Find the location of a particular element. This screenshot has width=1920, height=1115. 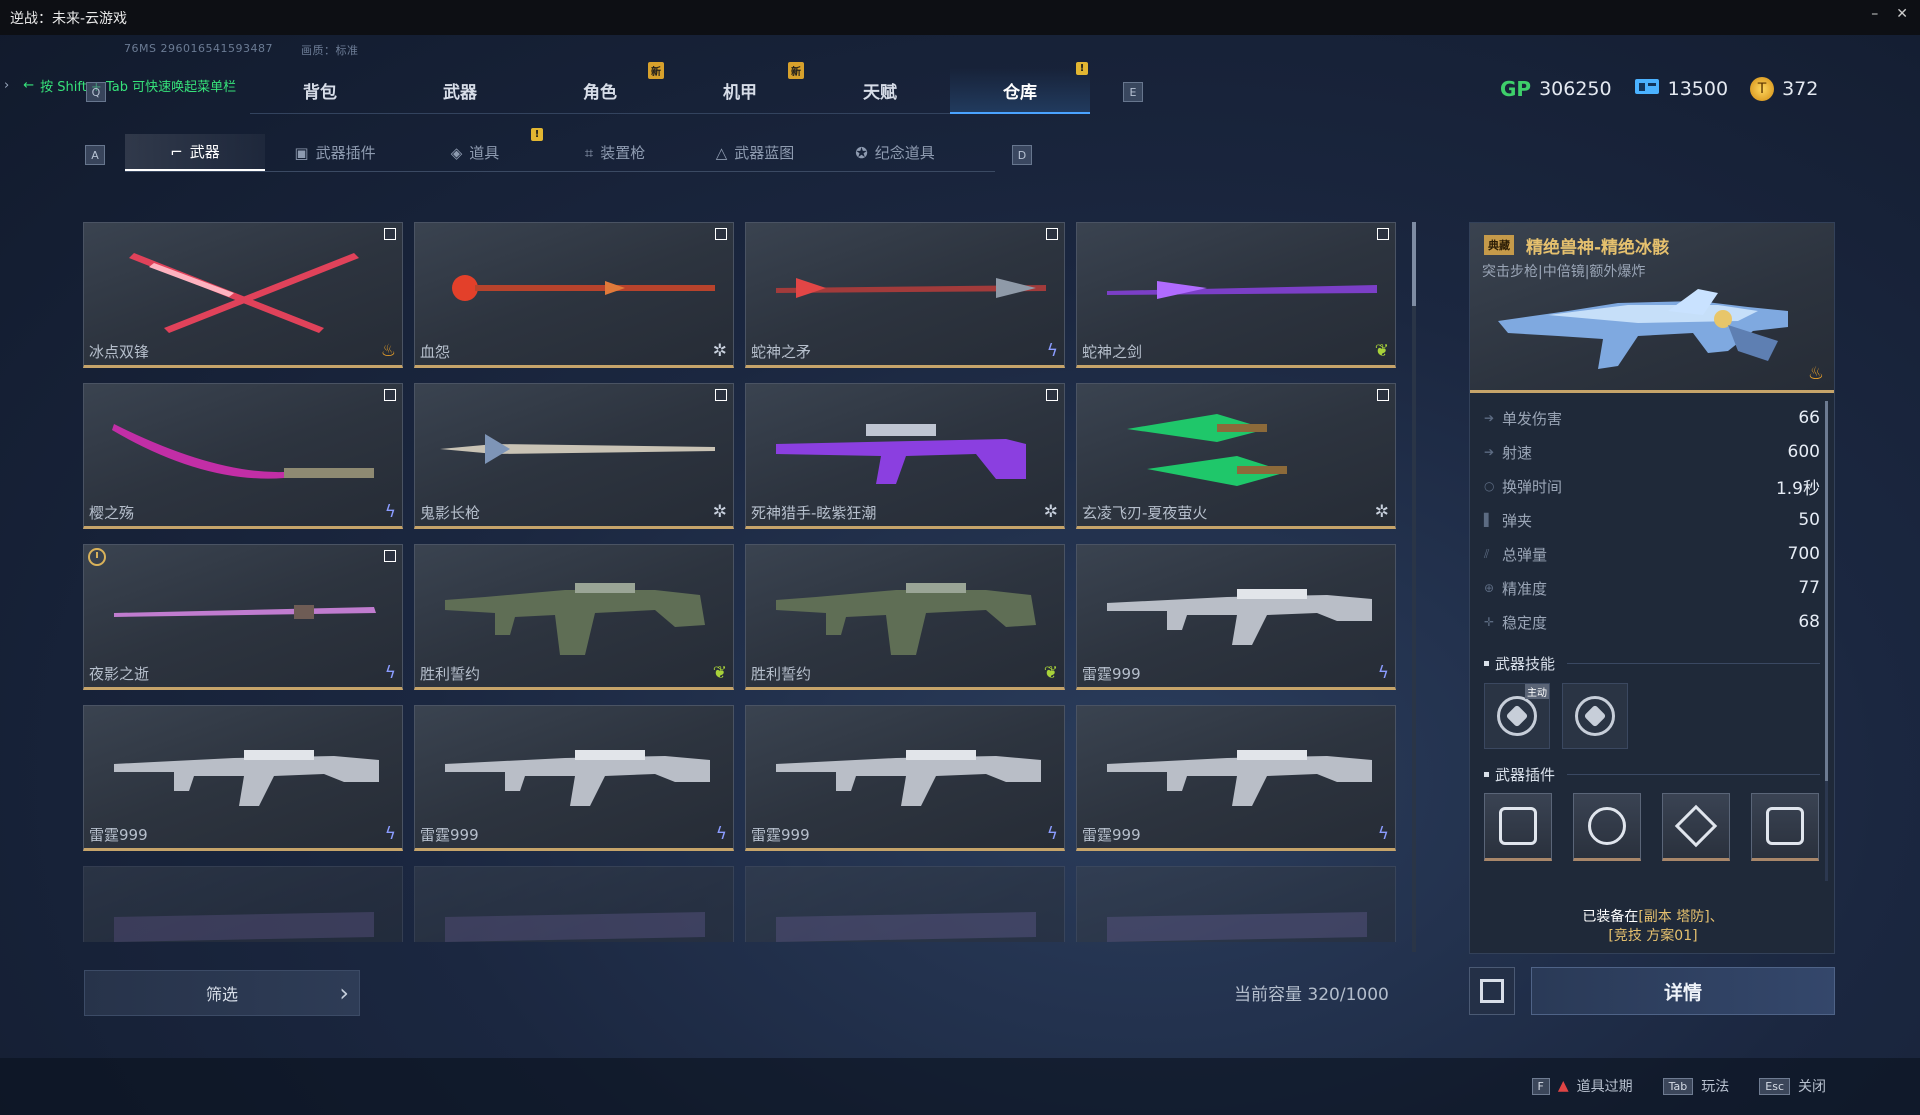

close-action: Esc 关闭 is located at coordinates (1792, 1086).